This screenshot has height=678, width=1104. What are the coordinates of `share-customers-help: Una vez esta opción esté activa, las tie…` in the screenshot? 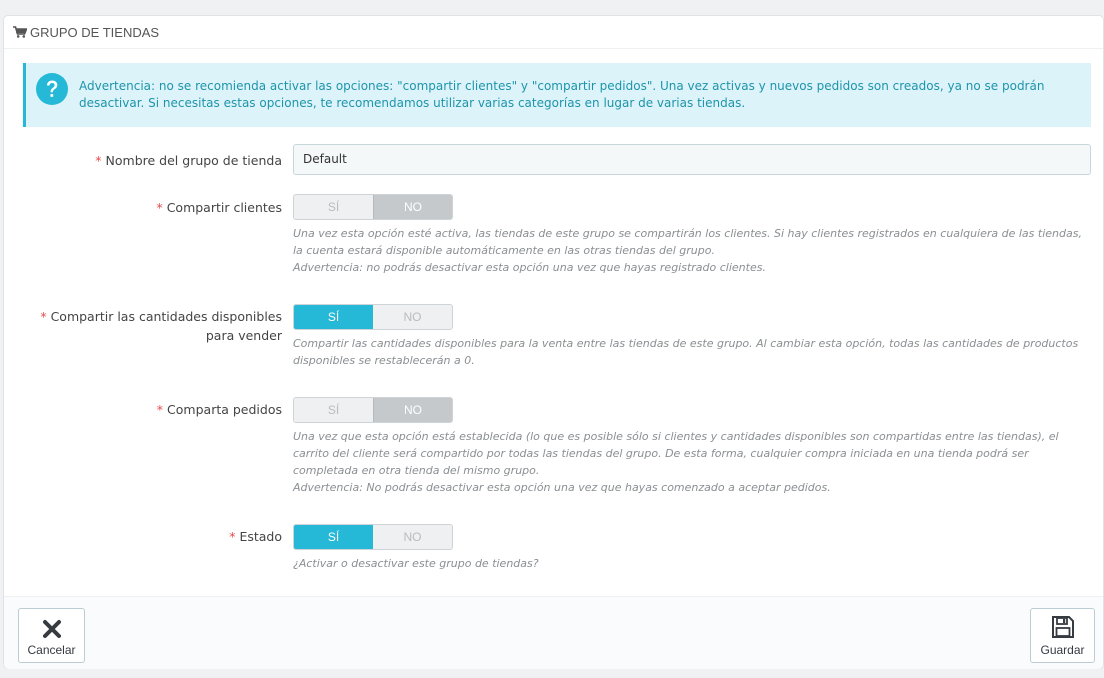 It's located at (693, 250).